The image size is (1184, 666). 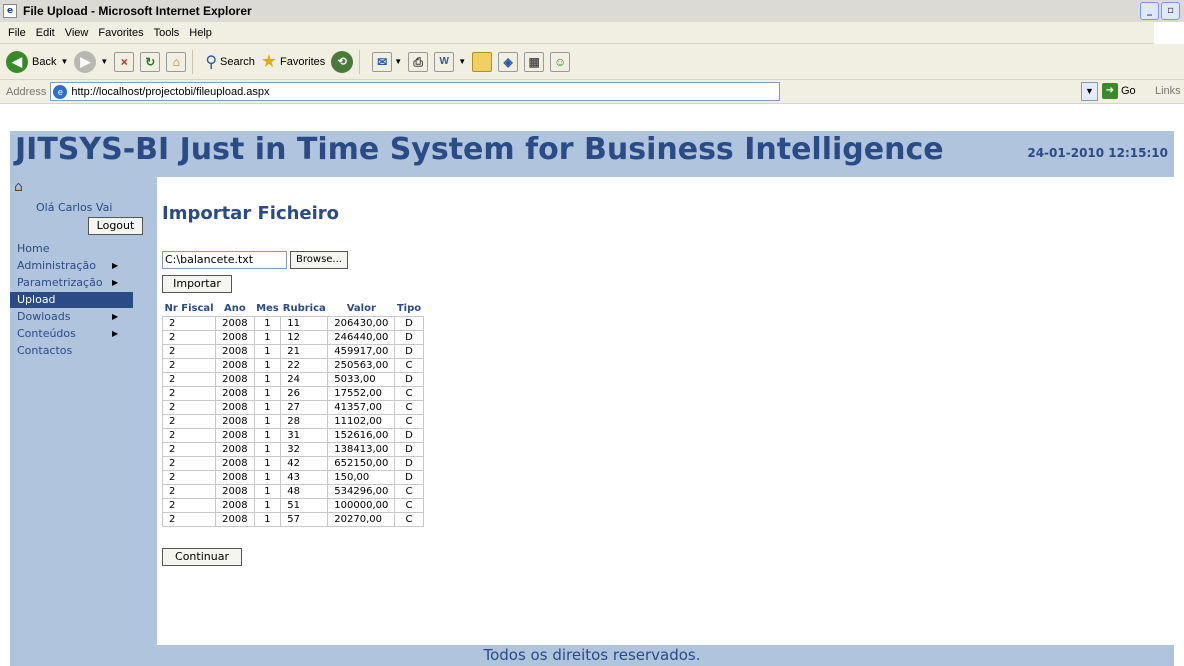 I want to click on table-cell: 26, so click(x=304, y=393).